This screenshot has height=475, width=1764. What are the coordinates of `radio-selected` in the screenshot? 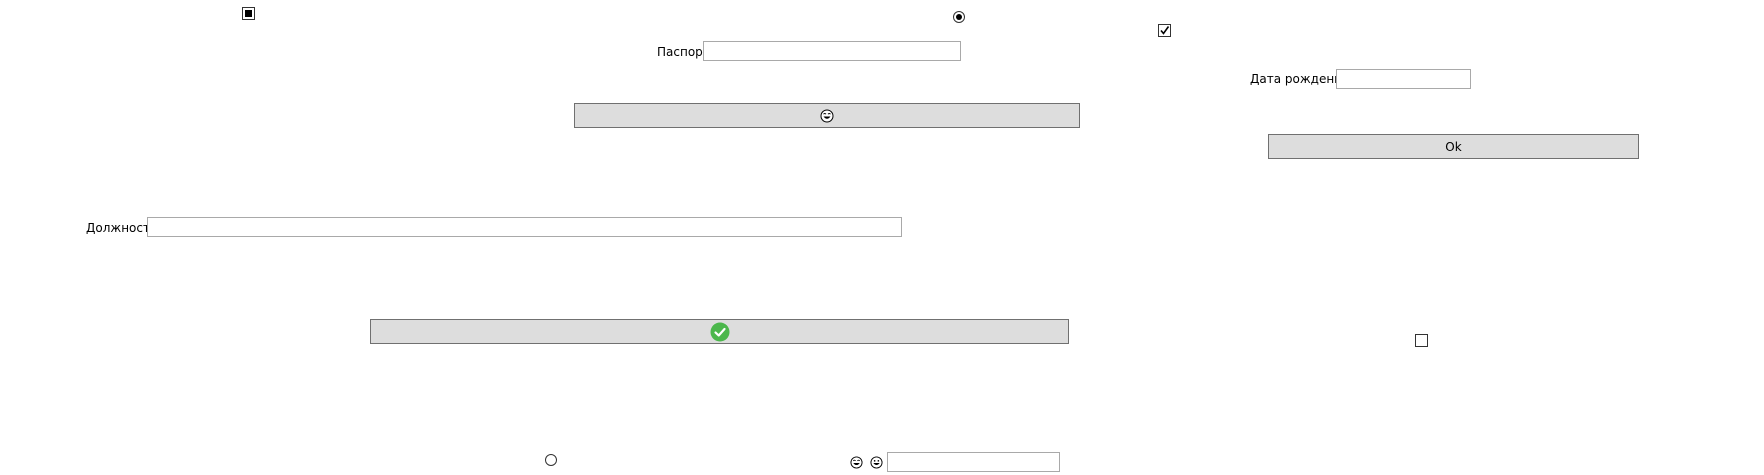 It's located at (959, 17).